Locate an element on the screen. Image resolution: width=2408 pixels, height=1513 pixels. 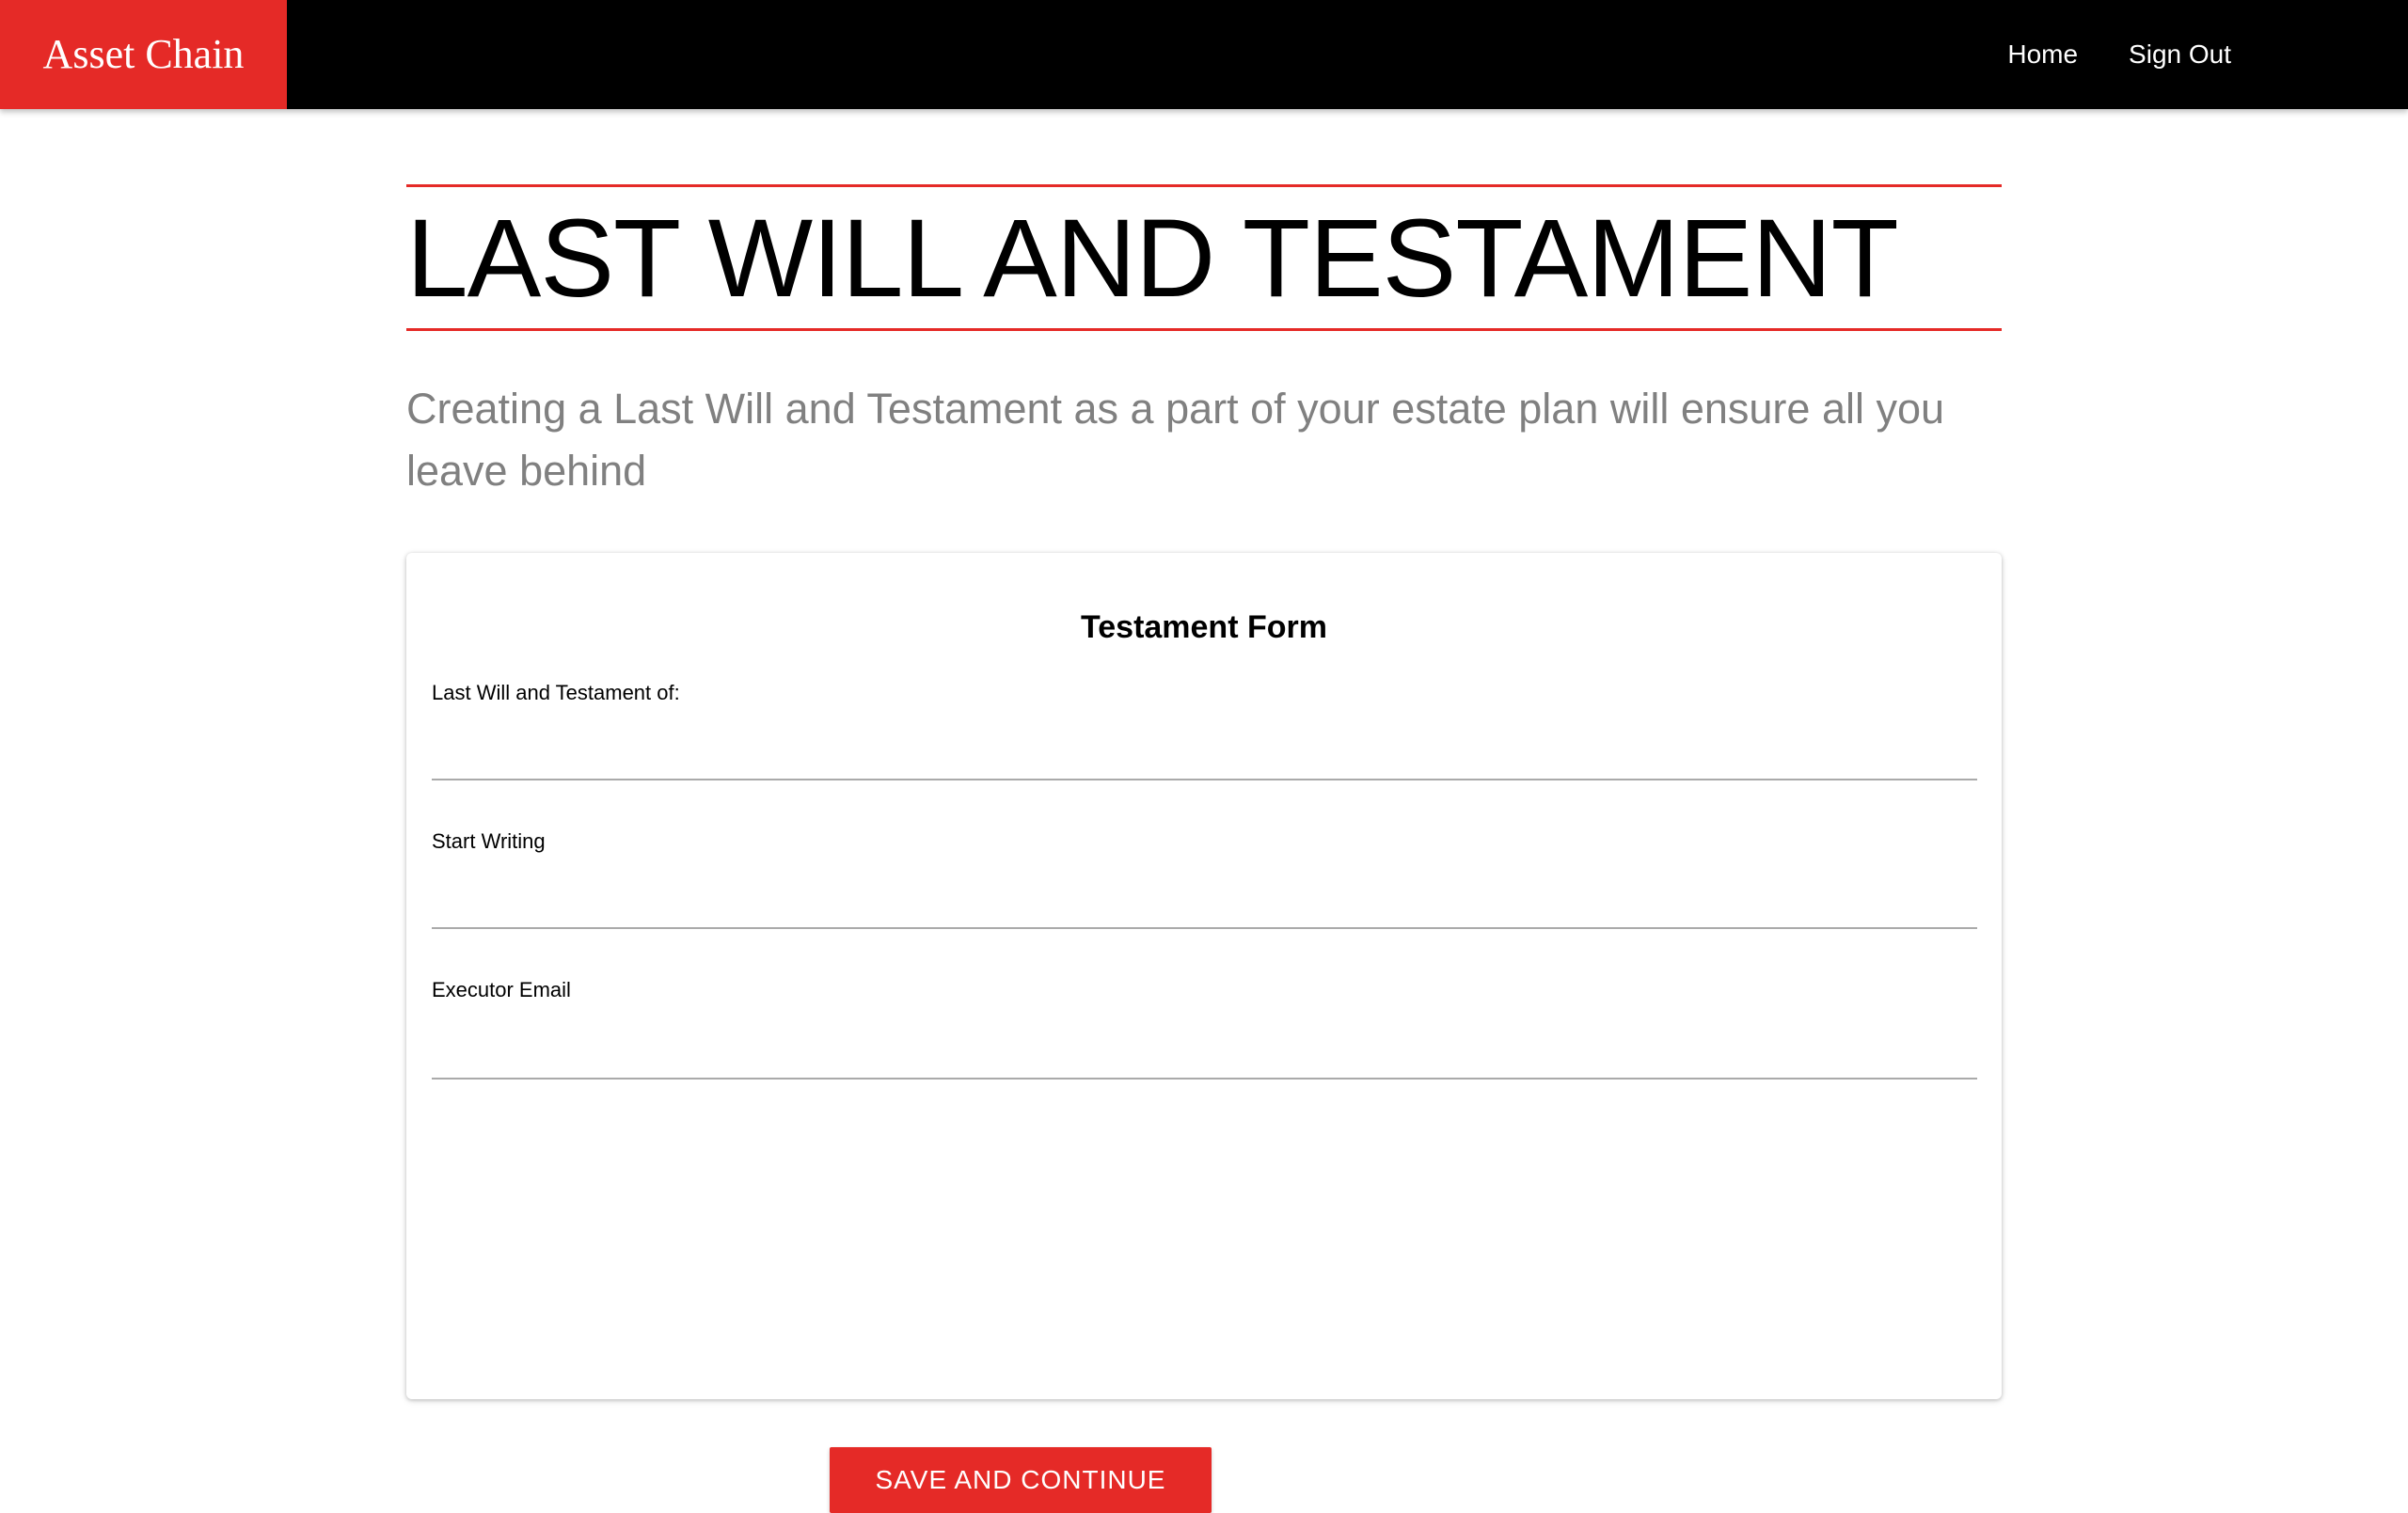
nav-home-link: Home is located at coordinates (2043, 54).